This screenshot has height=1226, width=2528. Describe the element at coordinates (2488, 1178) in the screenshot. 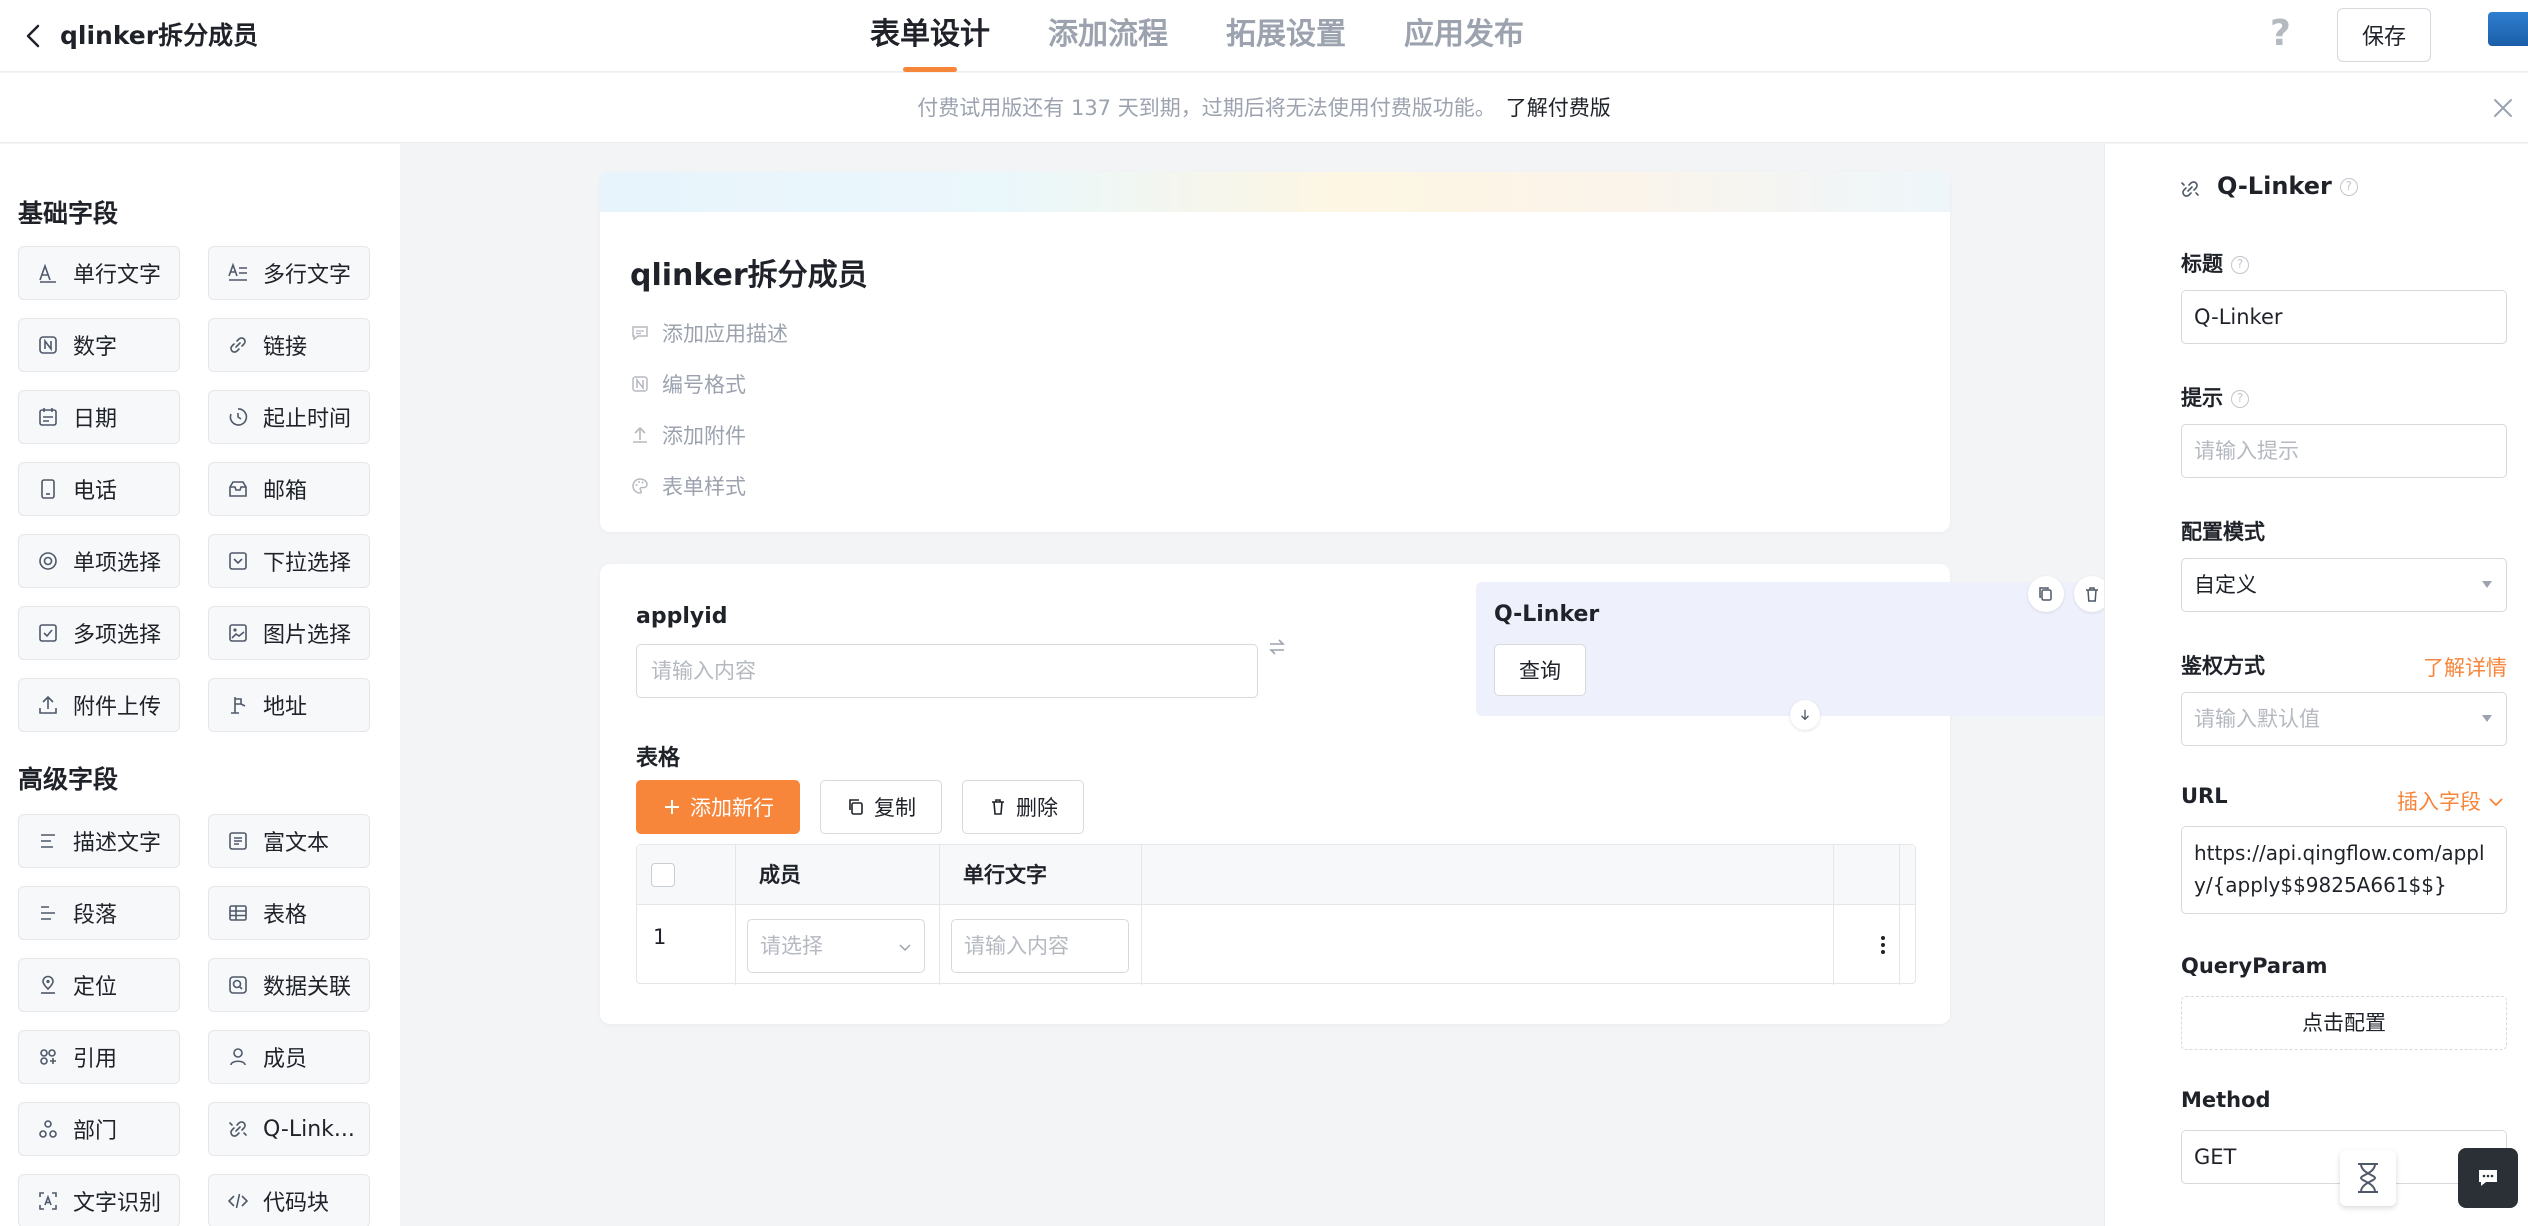

I see `chat-support-button` at that location.